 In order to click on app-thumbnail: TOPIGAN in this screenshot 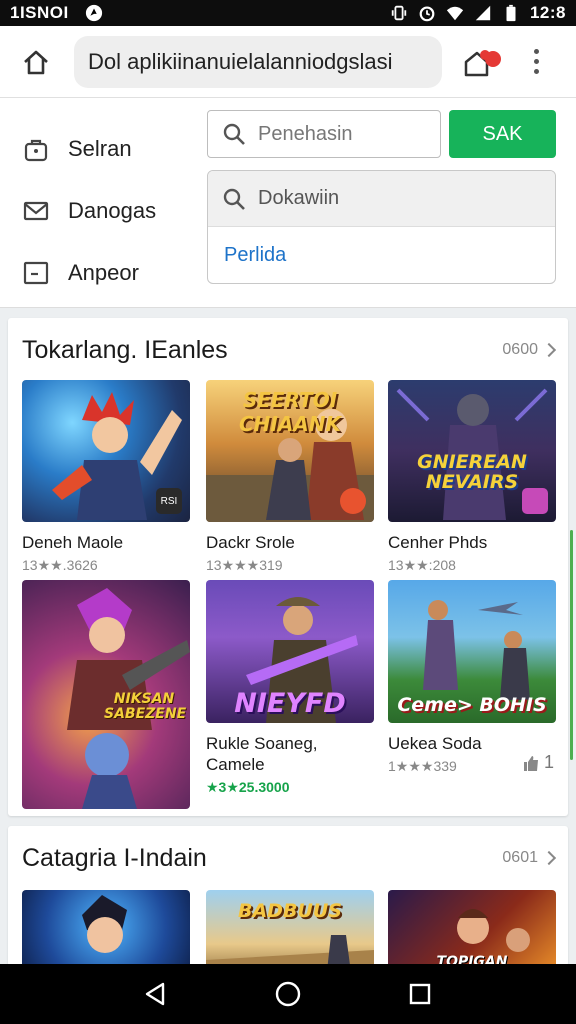, I will do `click(472, 928)`.